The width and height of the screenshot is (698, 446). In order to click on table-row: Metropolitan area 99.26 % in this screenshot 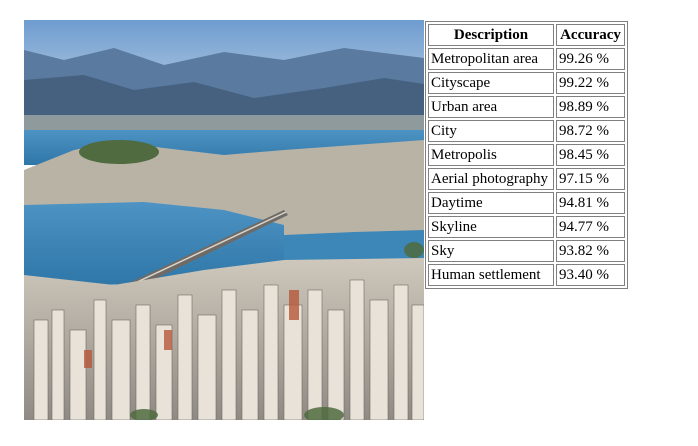, I will do `click(526, 59)`.